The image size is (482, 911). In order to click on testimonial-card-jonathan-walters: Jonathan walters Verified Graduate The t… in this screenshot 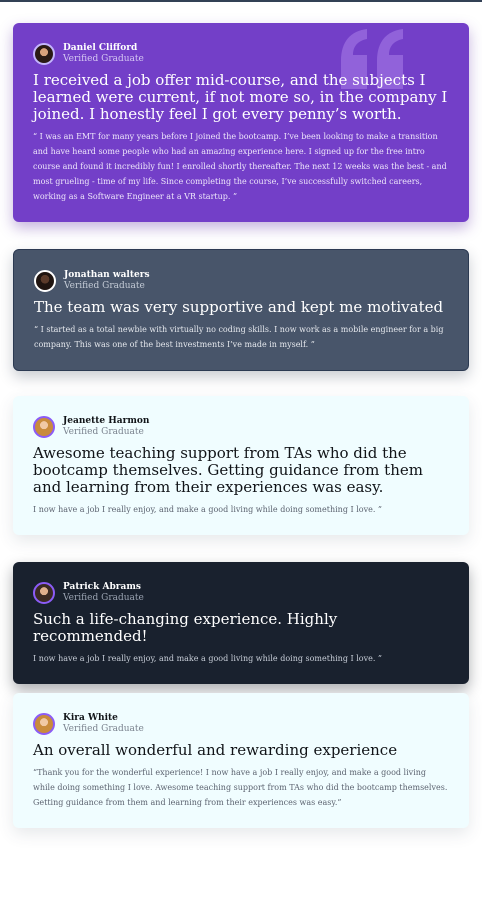, I will do `click(241, 310)`.